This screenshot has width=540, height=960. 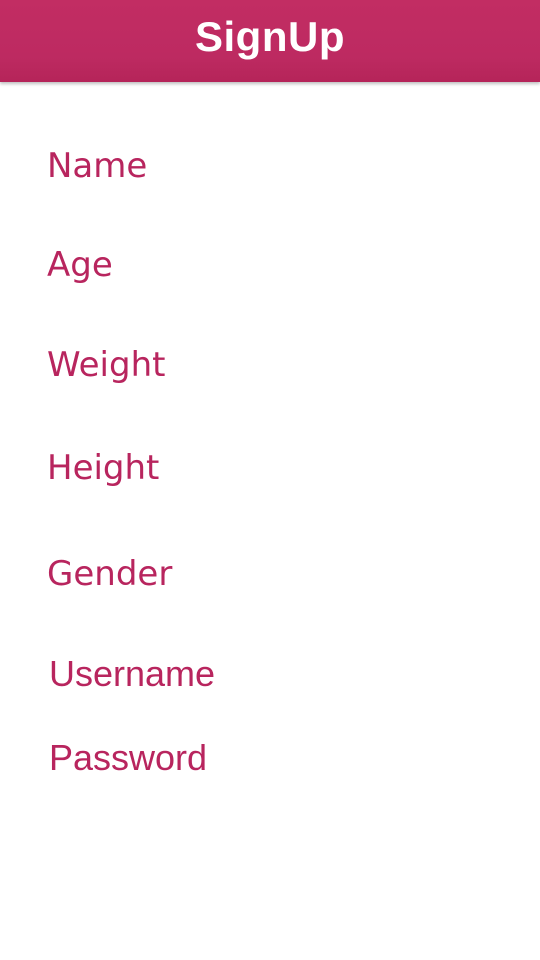 I want to click on username-field: Username, so click(x=132, y=674).